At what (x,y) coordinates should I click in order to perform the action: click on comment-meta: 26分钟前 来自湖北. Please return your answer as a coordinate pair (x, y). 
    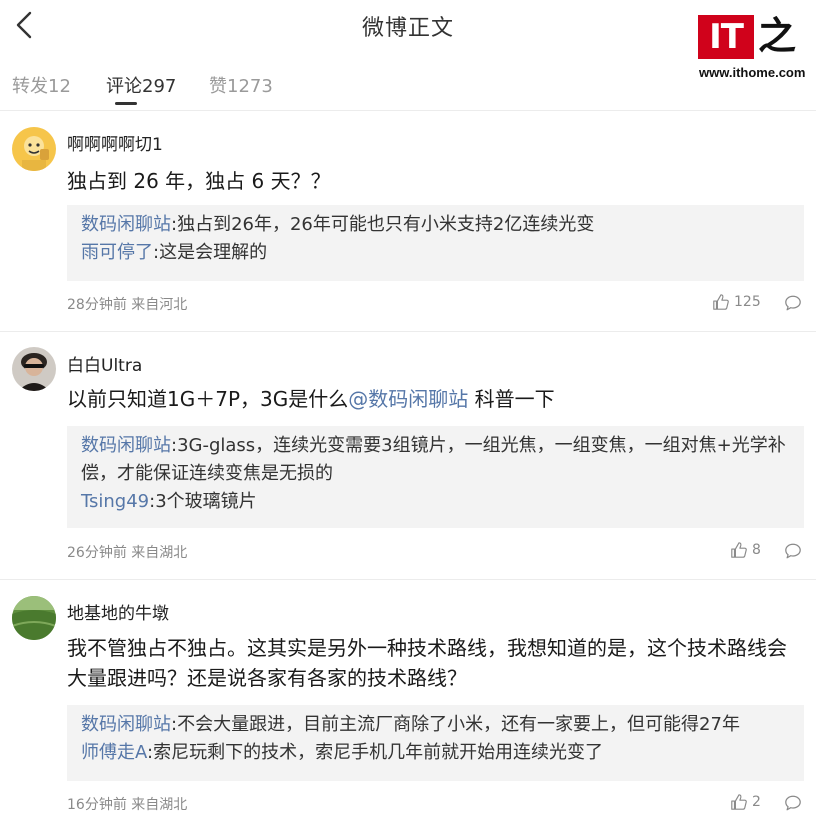
    Looking at the image, I should click on (127, 553).